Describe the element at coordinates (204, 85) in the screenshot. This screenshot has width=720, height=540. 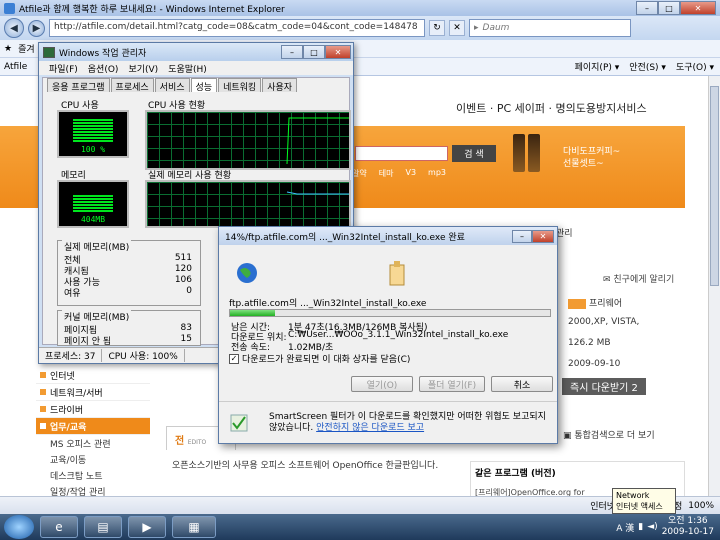
I see `tab-performance: 성능` at that location.